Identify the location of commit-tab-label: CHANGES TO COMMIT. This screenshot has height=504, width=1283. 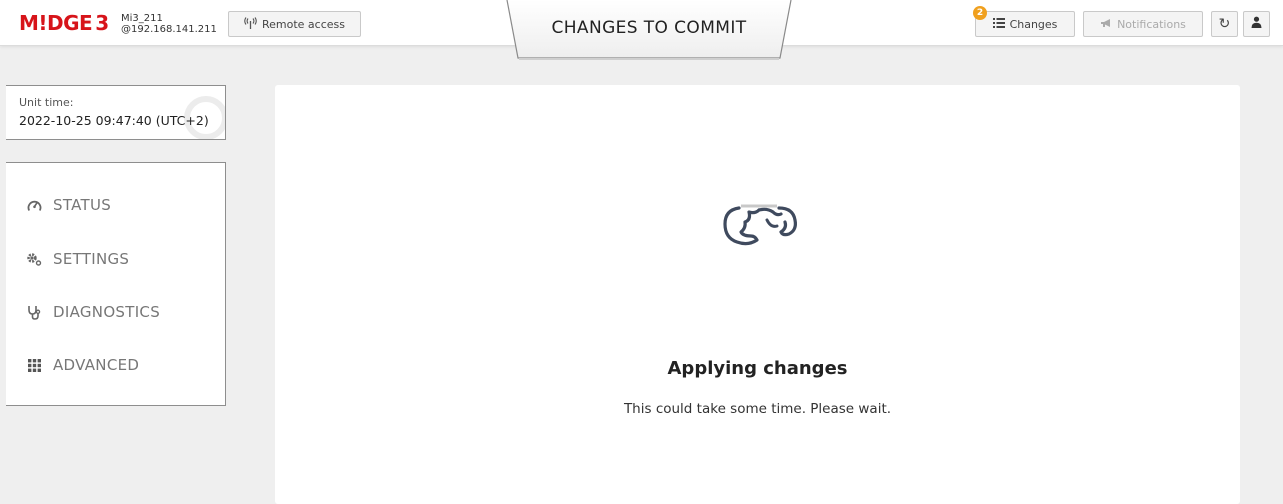
(649, 28).